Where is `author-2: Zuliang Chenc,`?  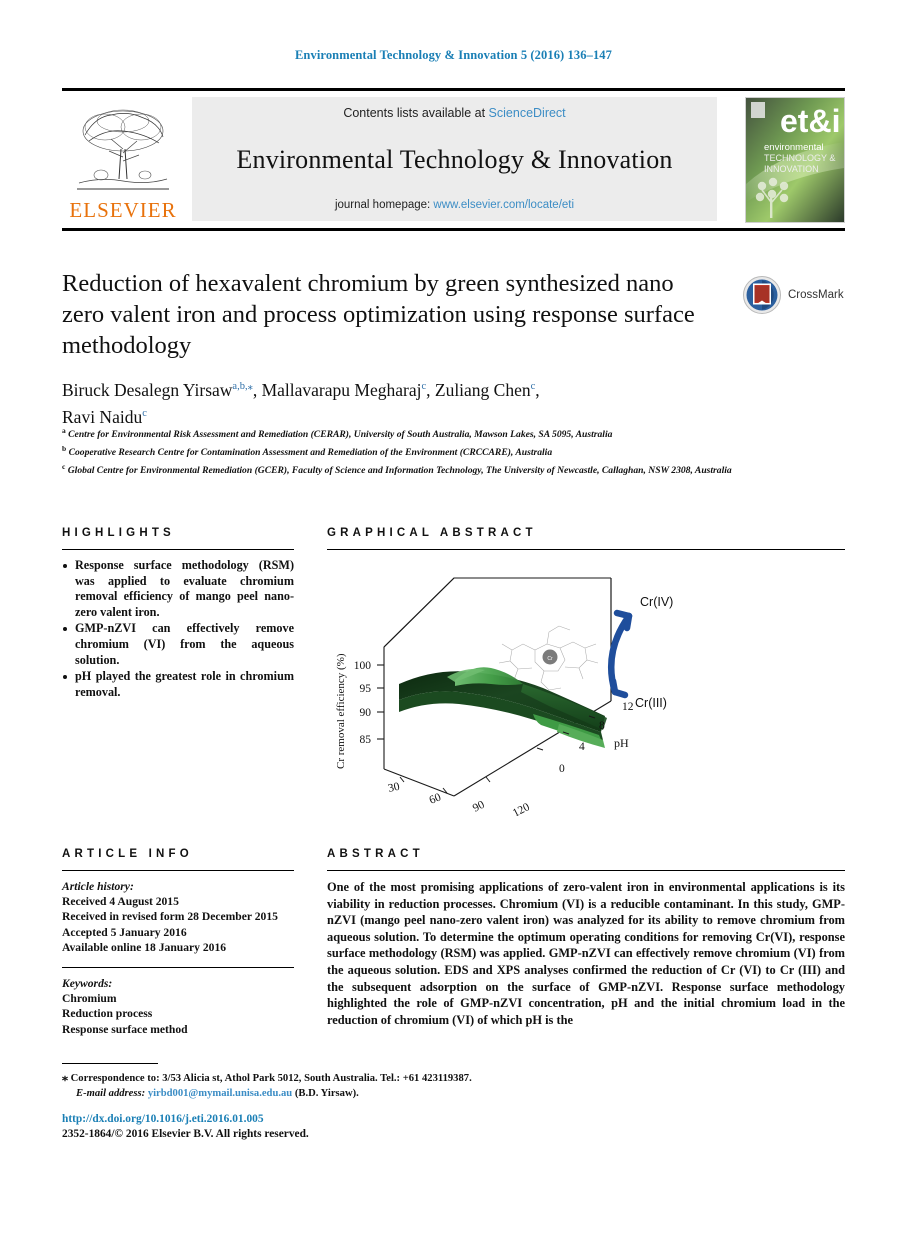 author-2: Zuliang Chenc, is located at coordinates (487, 390).